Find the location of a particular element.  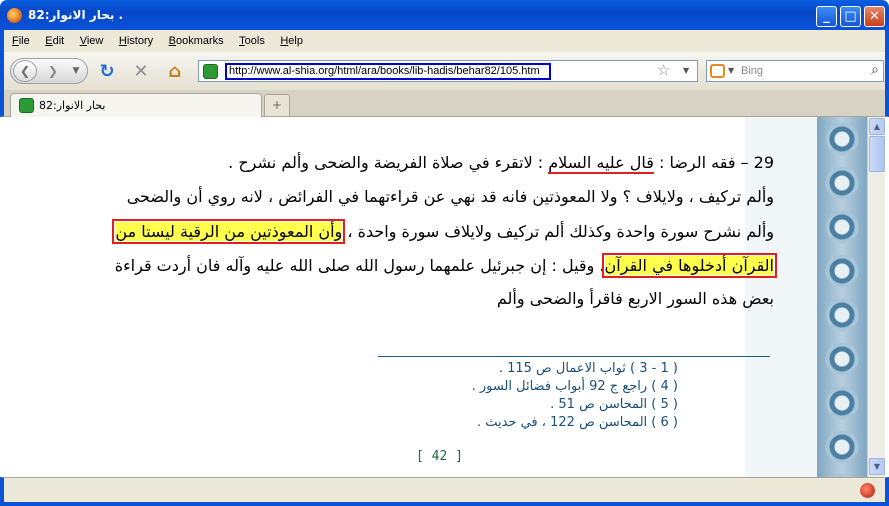

back-icon: ❮ is located at coordinates (25, 71).